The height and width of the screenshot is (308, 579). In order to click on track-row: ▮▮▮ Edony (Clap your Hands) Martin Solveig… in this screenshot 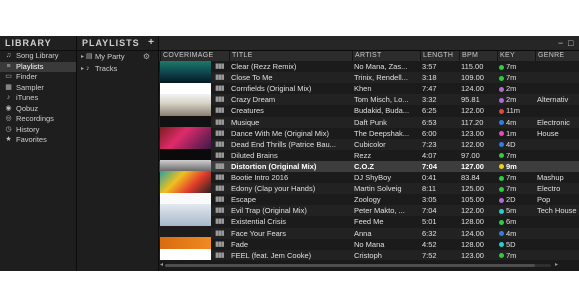, I will do `click(369, 189)`.